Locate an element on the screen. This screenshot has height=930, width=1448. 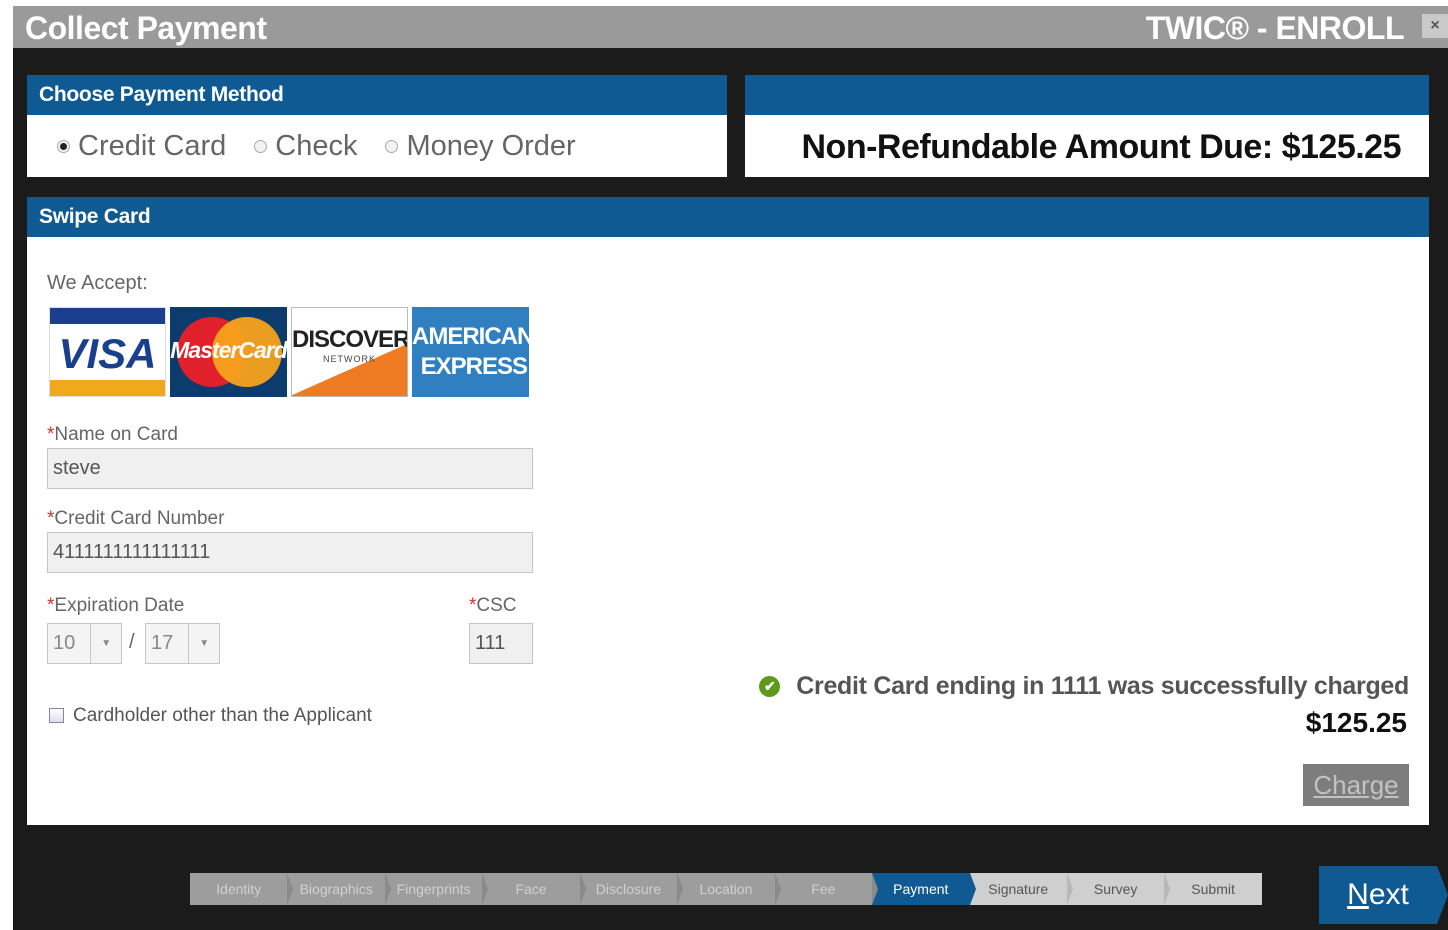
title-bar: Collect Payment TWIC® - ENROLL × is located at coordinates (730, 27).